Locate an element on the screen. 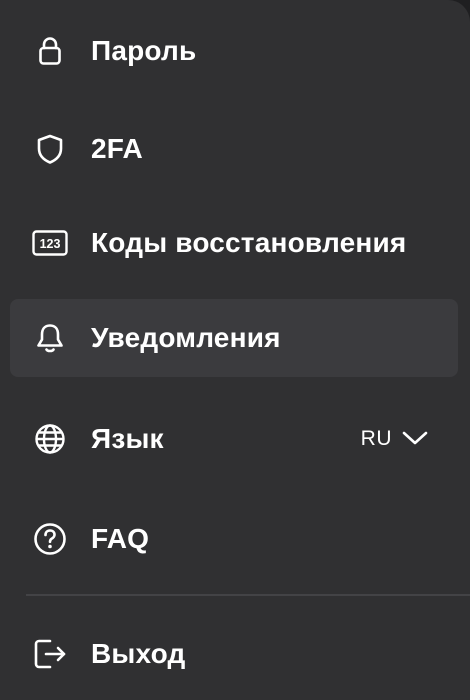 This screenshot has width=470, height=700. menu-divider is located at coordinates (248, 595).